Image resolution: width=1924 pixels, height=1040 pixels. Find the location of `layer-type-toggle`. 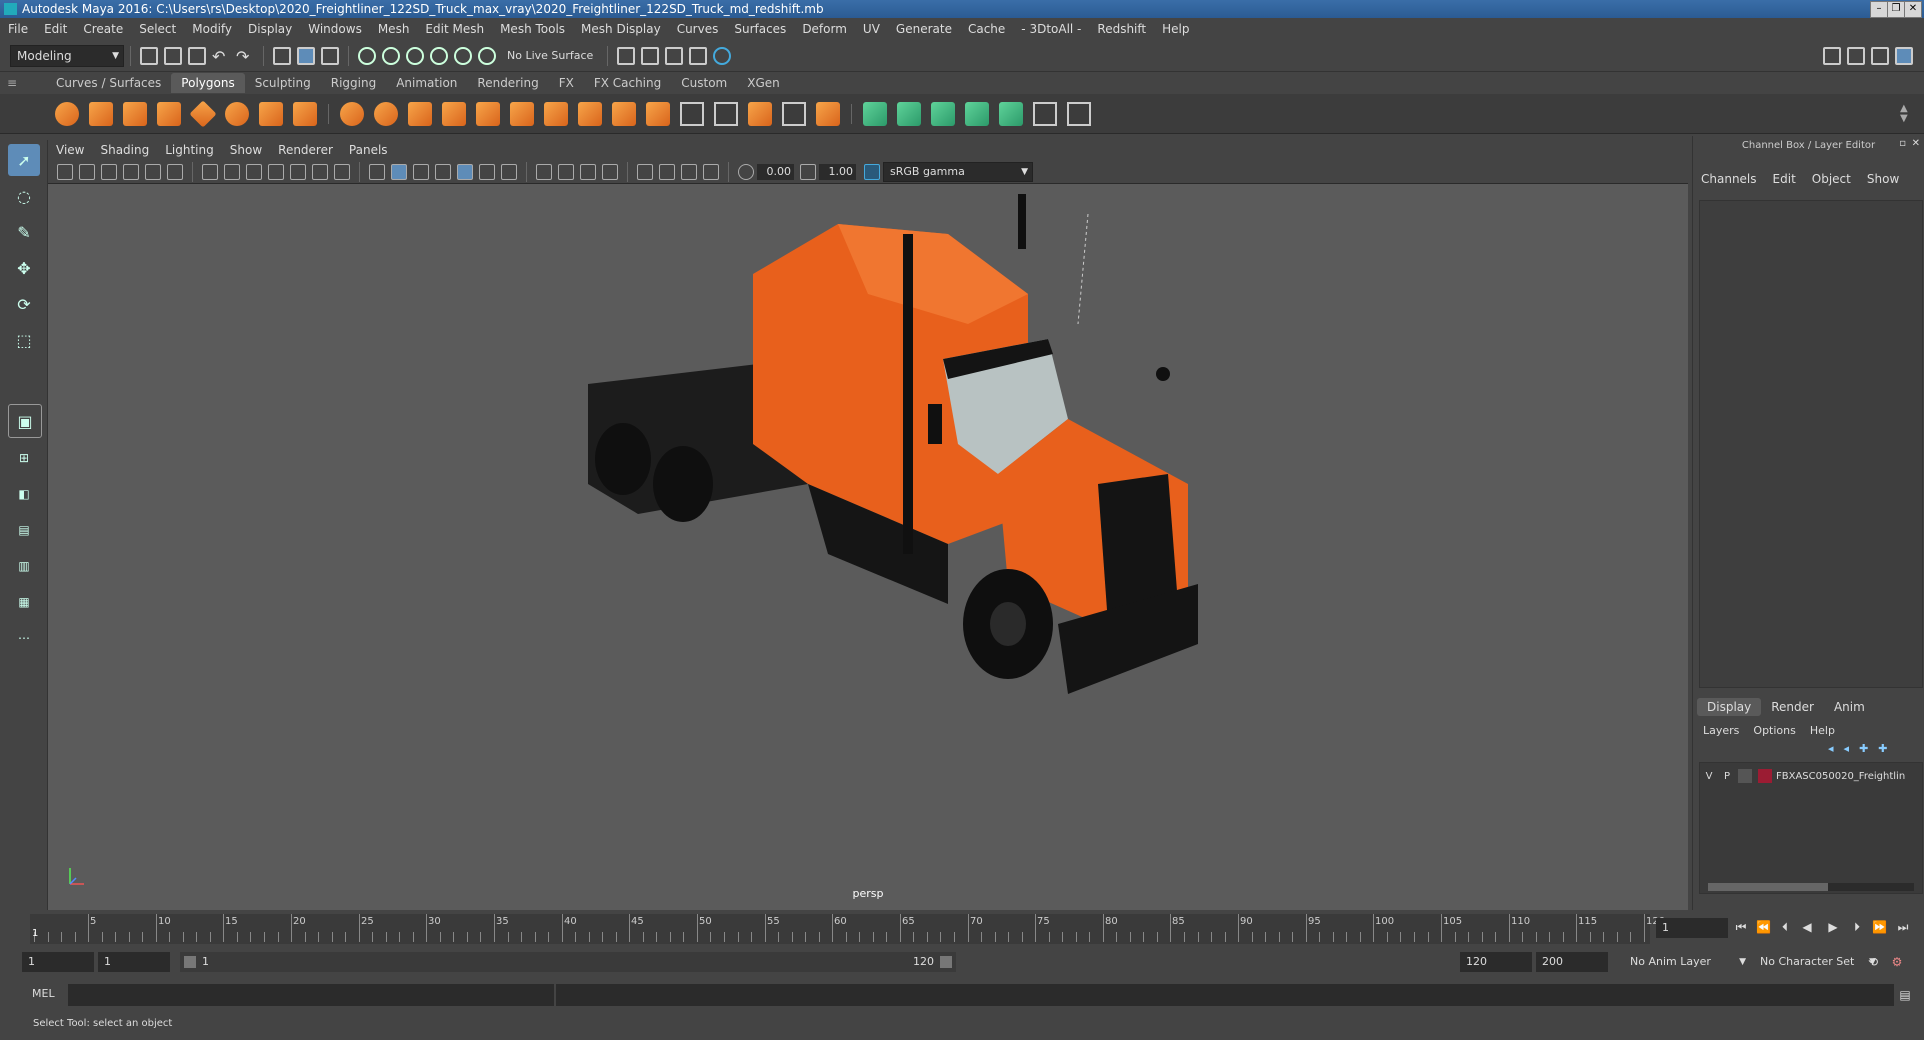

layer-type-toggle is located at coordinates (1745, 776).